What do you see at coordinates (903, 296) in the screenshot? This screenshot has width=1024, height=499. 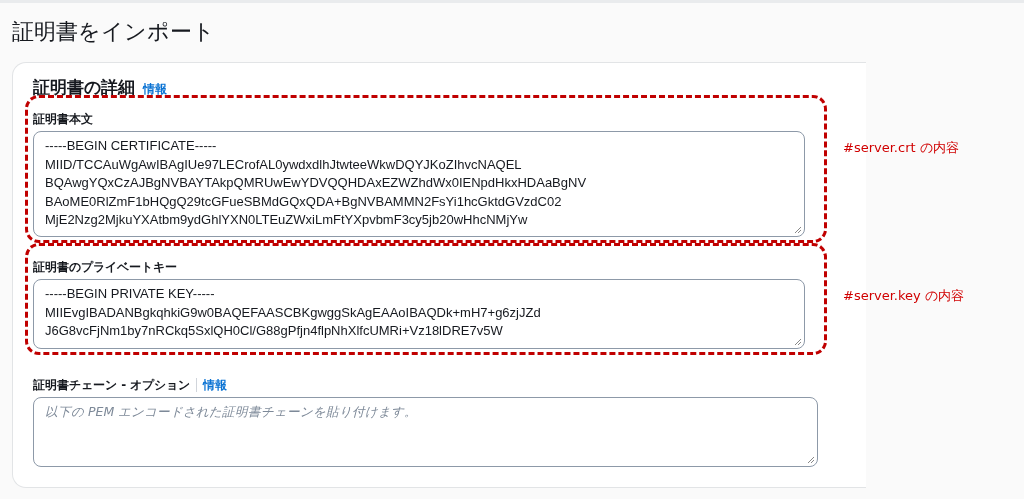 I see `annotation-note: #server.key の内容` at bounding box center [903, 296].